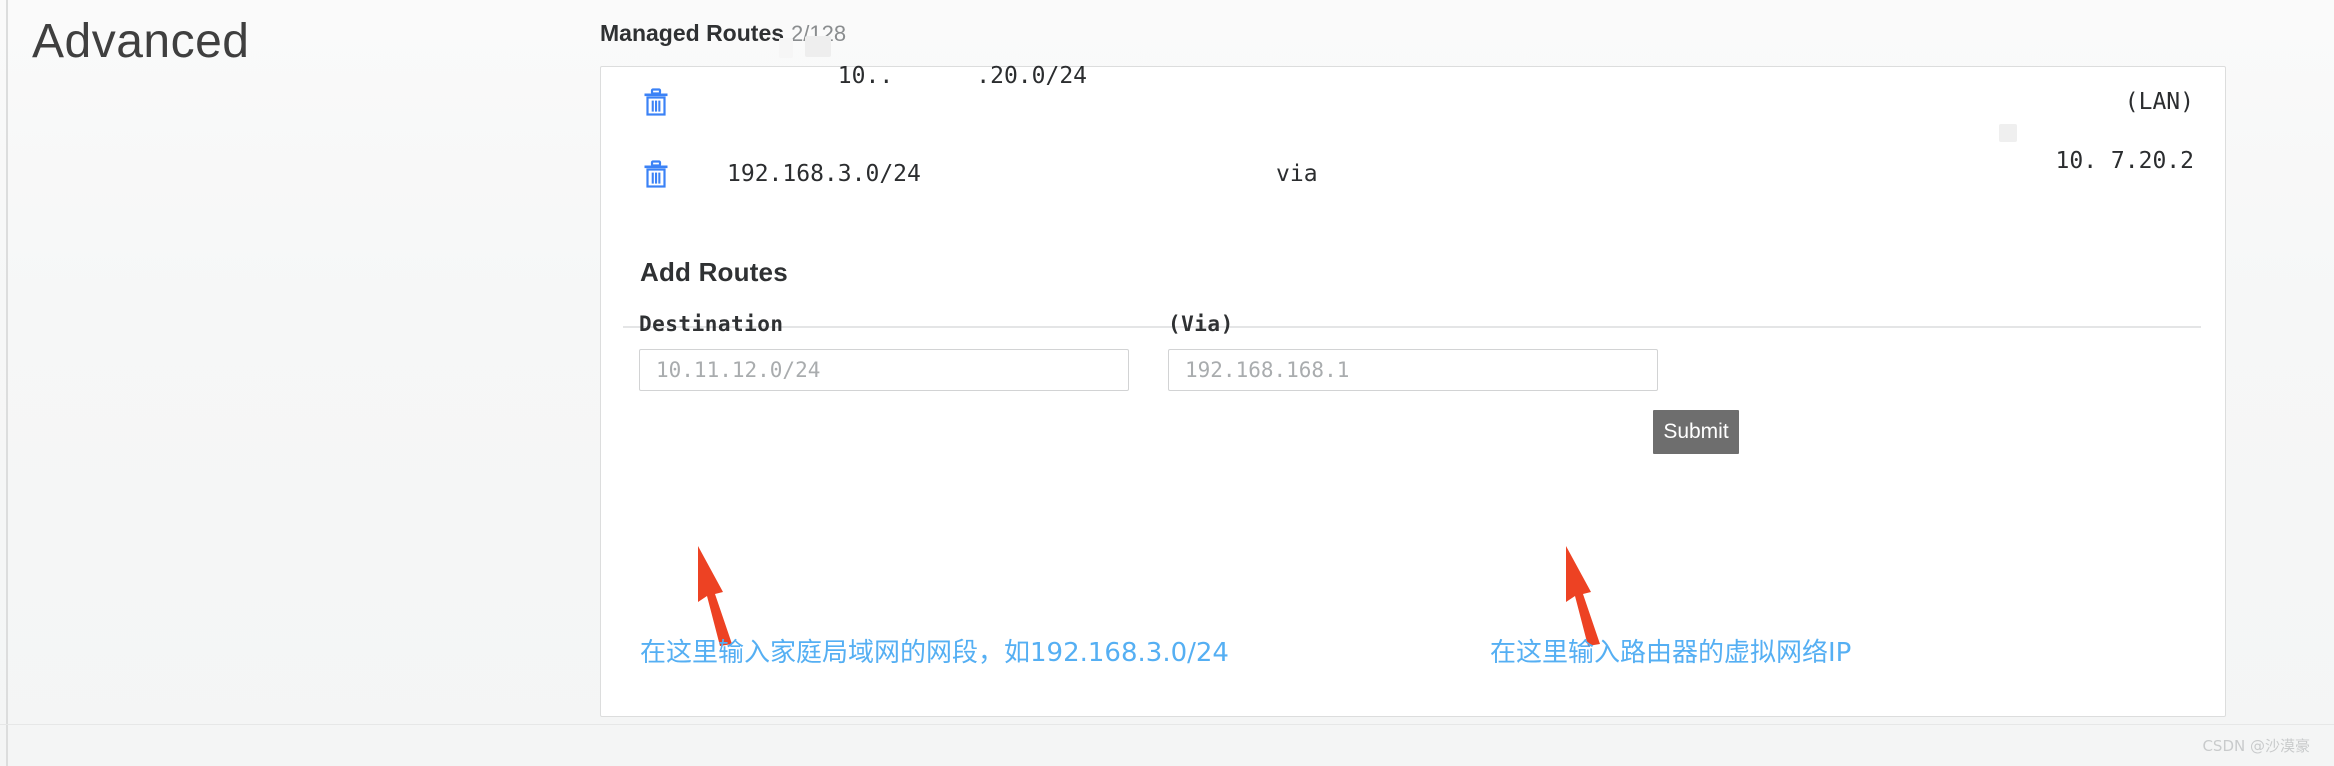 The width and height of the screenshot is (2334, 766). What do you see at coordinates (2256, 746) in the screenshot?
I see `watermark: CSDN @沙漠豪` at bounding box center [2256, 746].